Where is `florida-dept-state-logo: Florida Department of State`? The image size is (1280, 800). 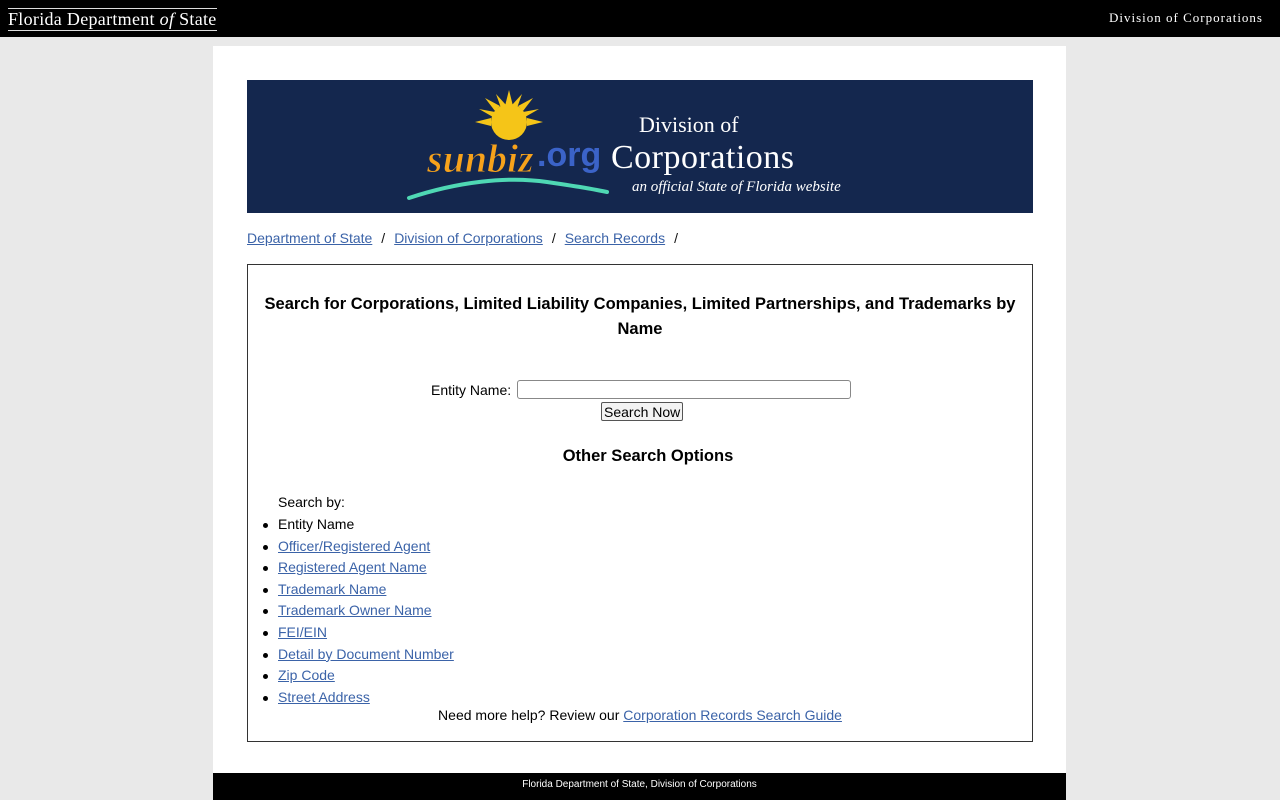 florida-dept-state-logo: Florida Department of State is located at coordinates (112, 19).